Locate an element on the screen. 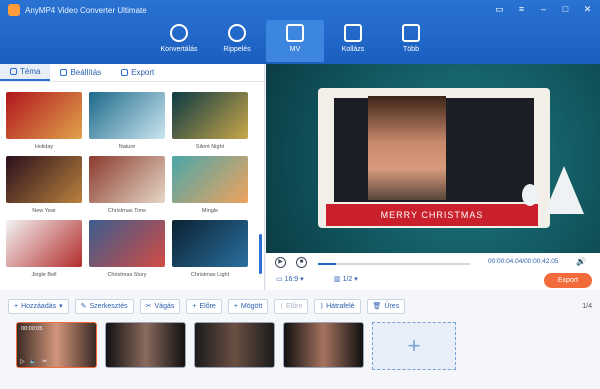  magic-wand-icon: ✎ is located at coordinates (83, 306).